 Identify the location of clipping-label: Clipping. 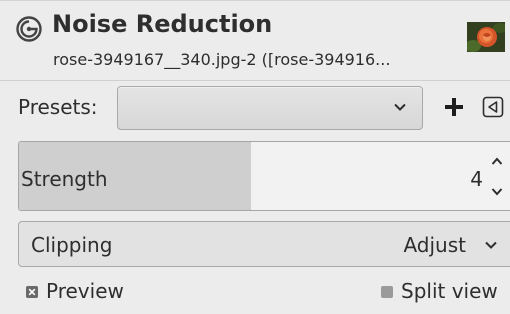
(72, 245).